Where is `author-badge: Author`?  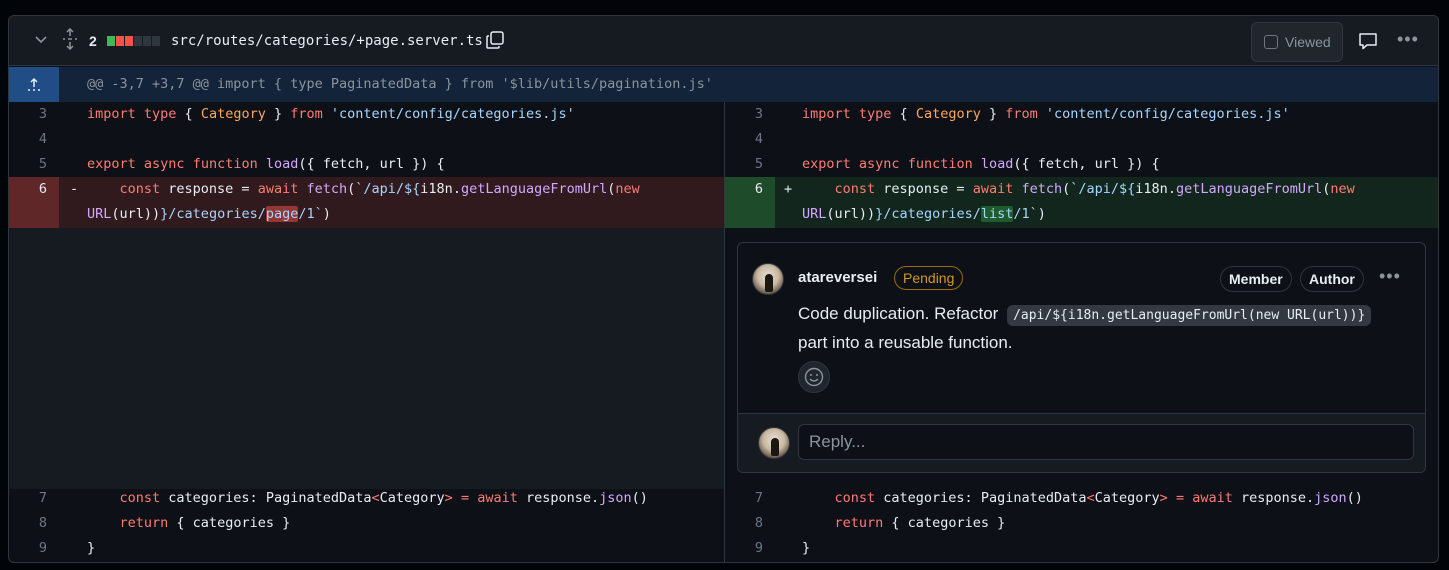
author-badge: Author is located at coordinates (1332, 279).